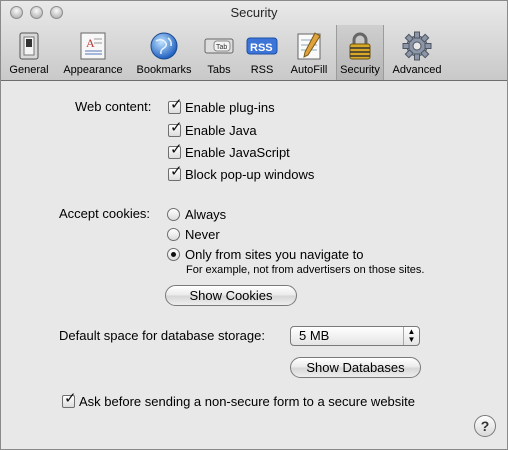 The width and height of the screenshot is (508, 450). I want to click on cookies-always-label: Always, so click(206, 214).